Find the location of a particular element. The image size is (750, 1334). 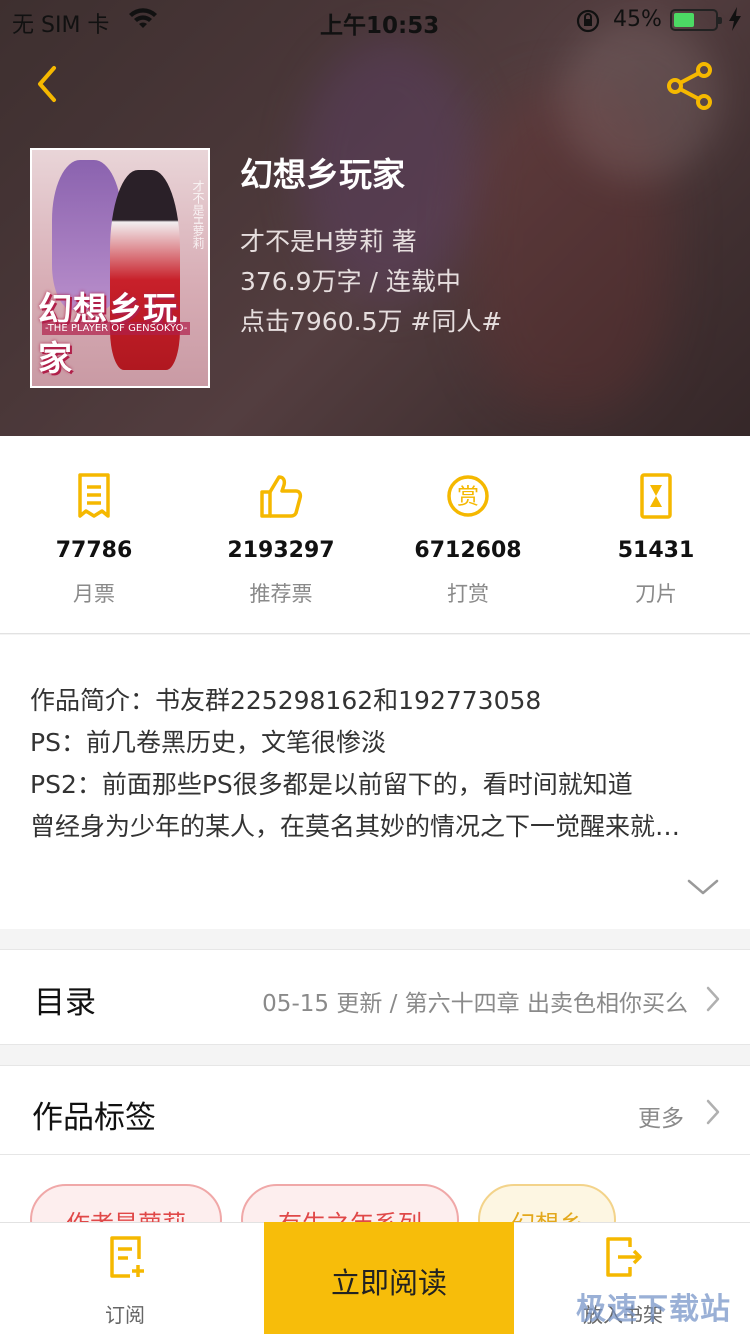

read-now-button: 立即阅读 is located at coordinates (389, 1278).